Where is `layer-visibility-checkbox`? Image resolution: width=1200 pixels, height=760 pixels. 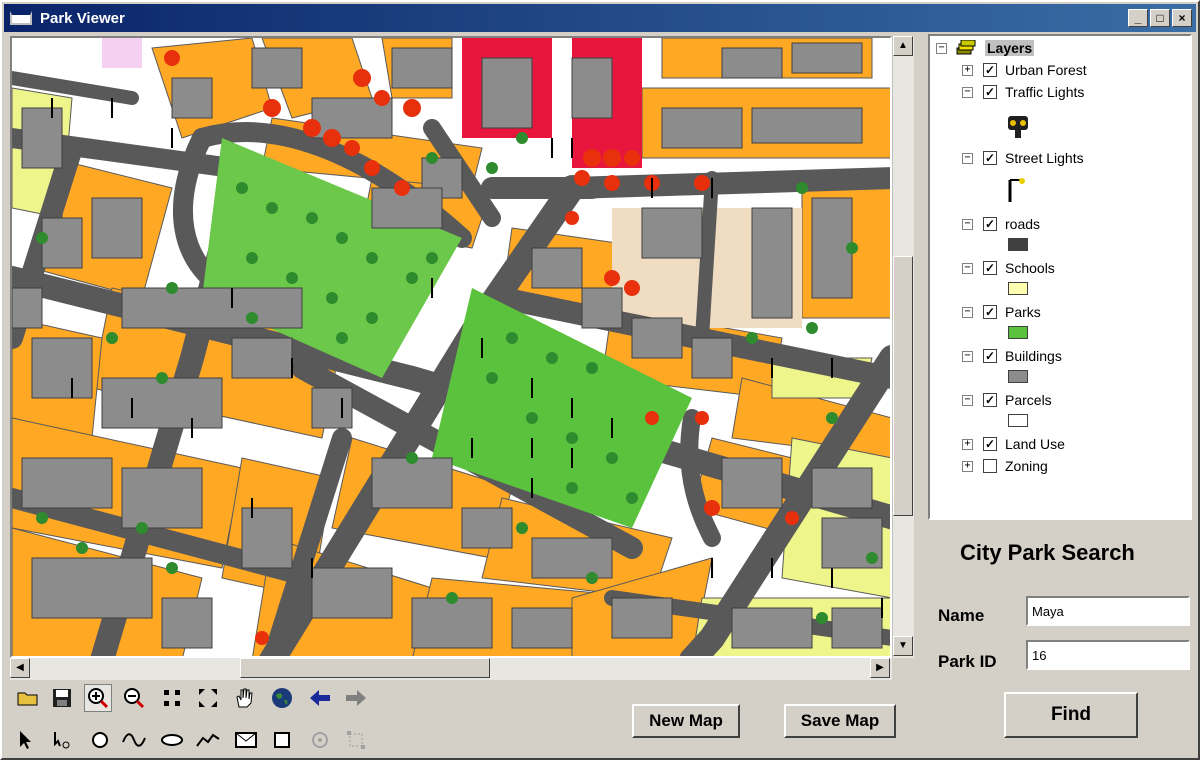
layer-visibility-checkbox is located at coordinates (990, 466).